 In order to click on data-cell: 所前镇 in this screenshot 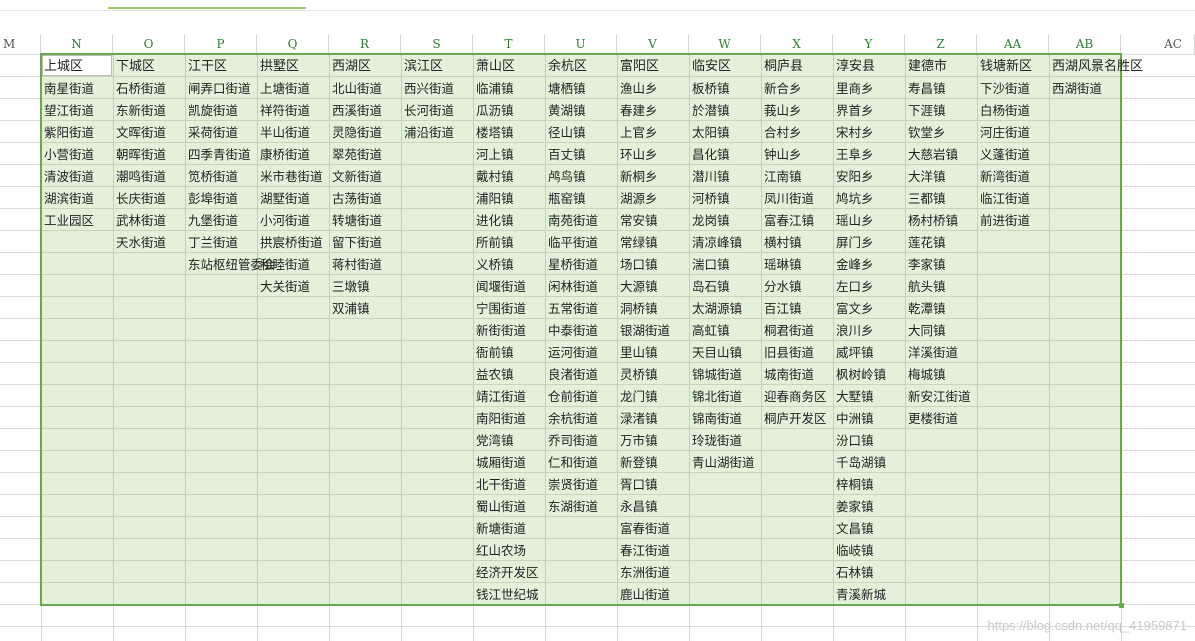, I will do `click(493, 243)`.